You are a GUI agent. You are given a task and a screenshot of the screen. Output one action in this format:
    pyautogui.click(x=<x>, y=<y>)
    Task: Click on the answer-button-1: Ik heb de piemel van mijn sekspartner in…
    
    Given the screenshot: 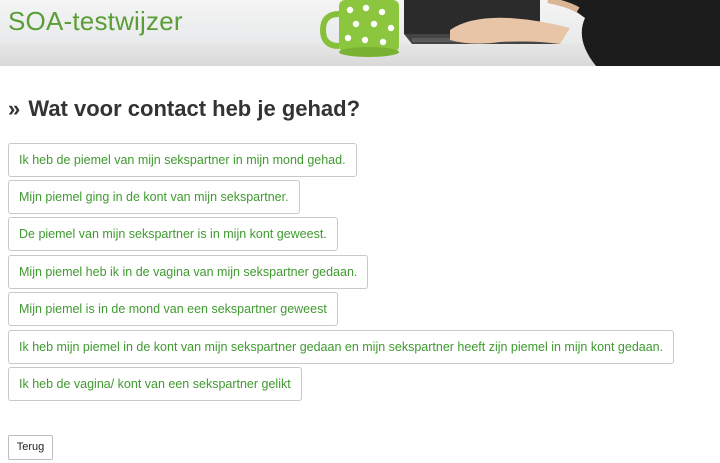 What is the action you would take?
    pyautogui.click(x=182, y=160)
    